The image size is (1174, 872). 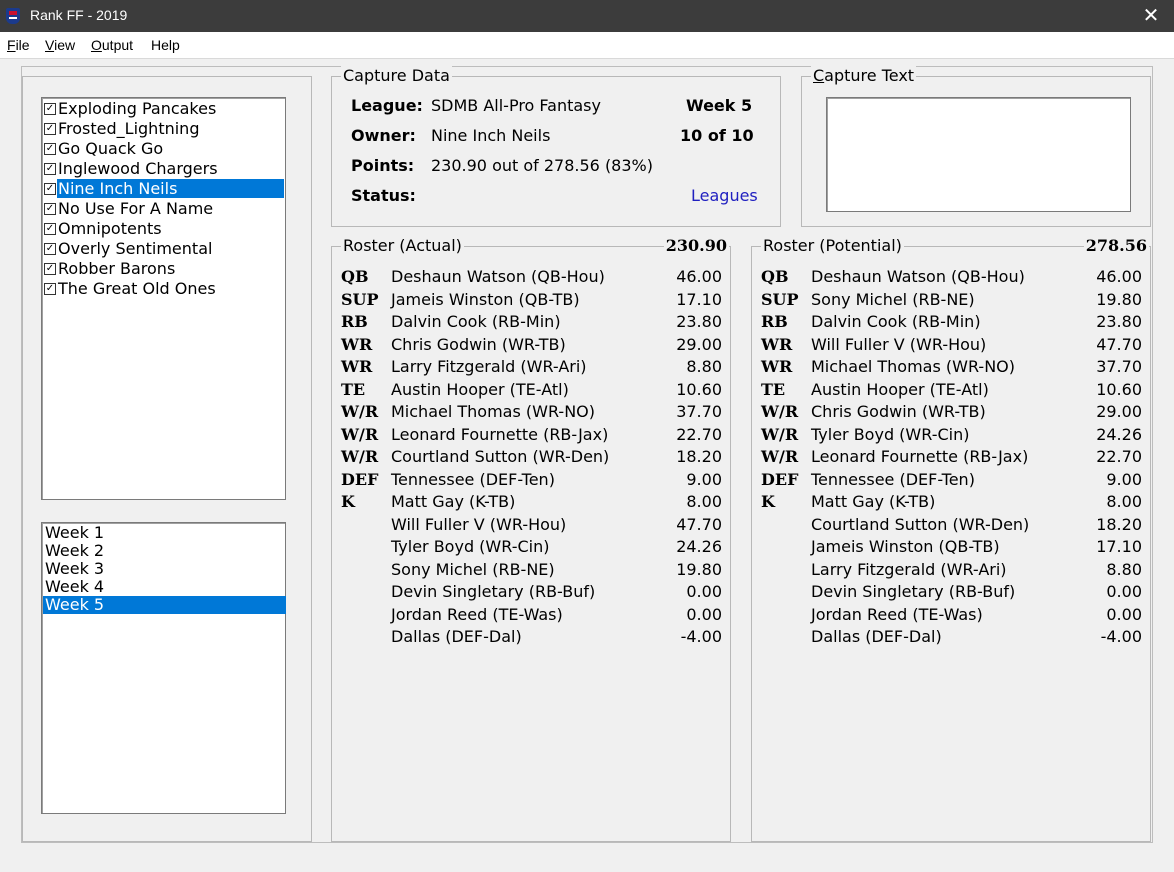 I want to click on league-label: League:, so click(x=387, y=105).